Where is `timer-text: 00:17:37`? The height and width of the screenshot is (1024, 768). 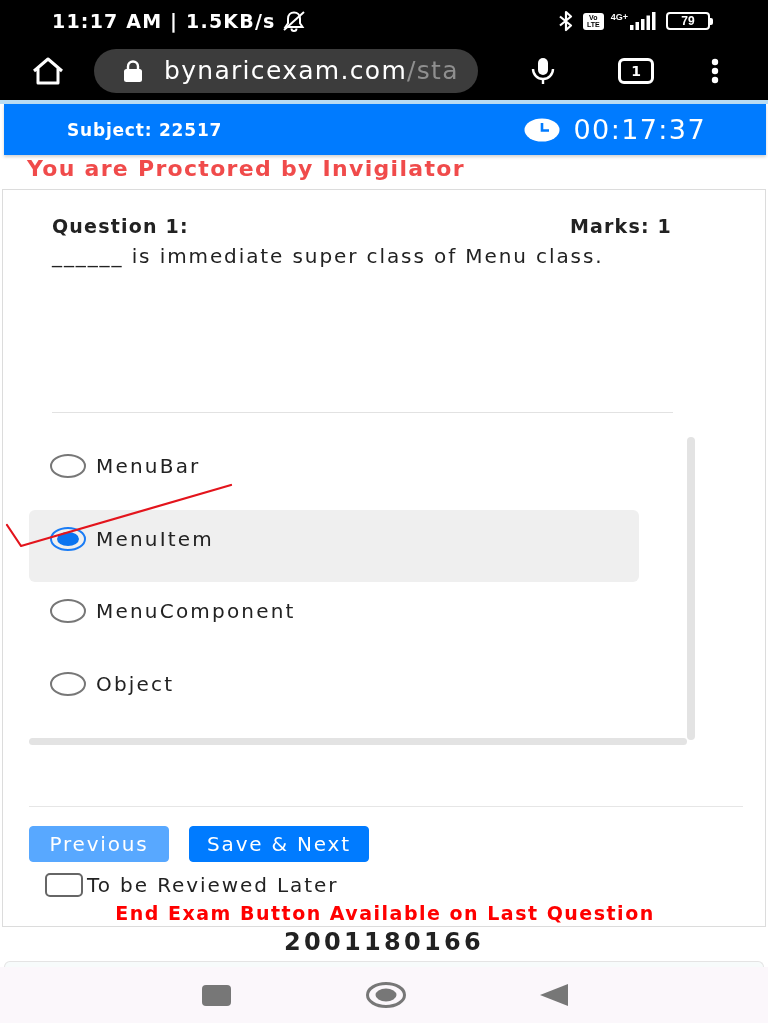 timer-text: 00:17:37 is located at coordinates (639, 129).